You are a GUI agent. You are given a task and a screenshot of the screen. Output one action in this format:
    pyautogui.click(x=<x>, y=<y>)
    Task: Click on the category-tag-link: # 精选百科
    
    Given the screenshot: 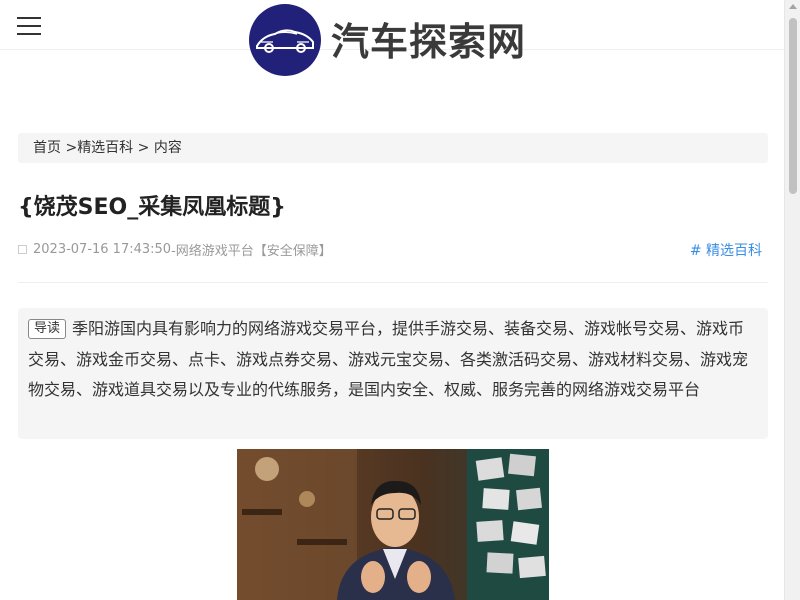 What is the action you would take?
    pyautogui.click(x=726, y=250)
    